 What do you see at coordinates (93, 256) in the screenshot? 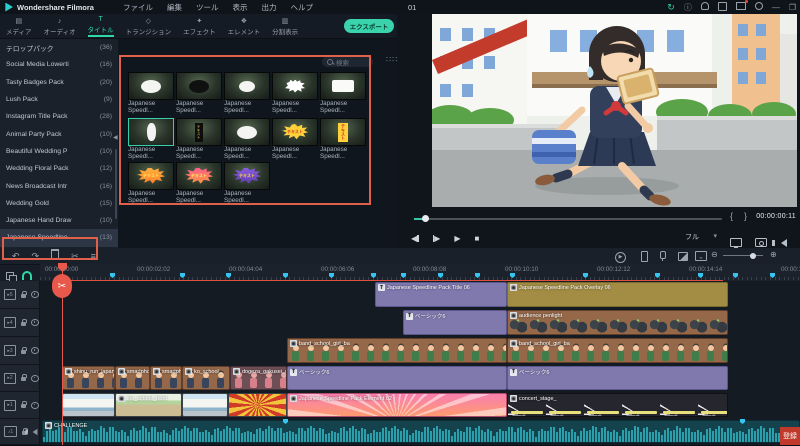
I see `properties-icon: ≡` at bounding box center [93, 256].